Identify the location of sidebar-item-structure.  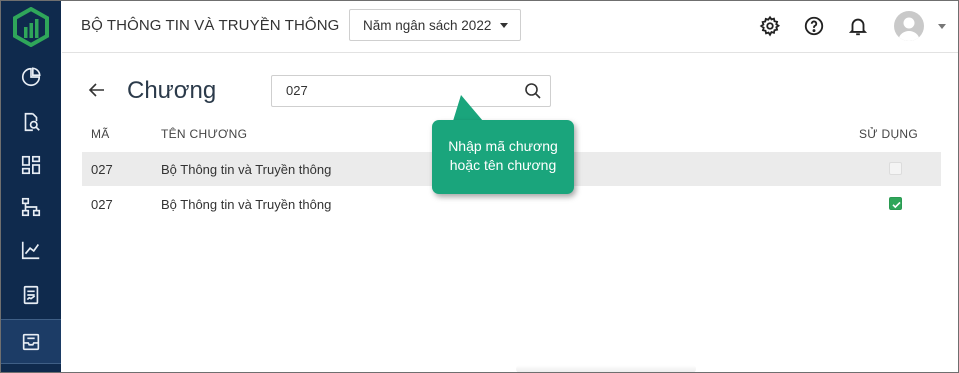
(31, 207).